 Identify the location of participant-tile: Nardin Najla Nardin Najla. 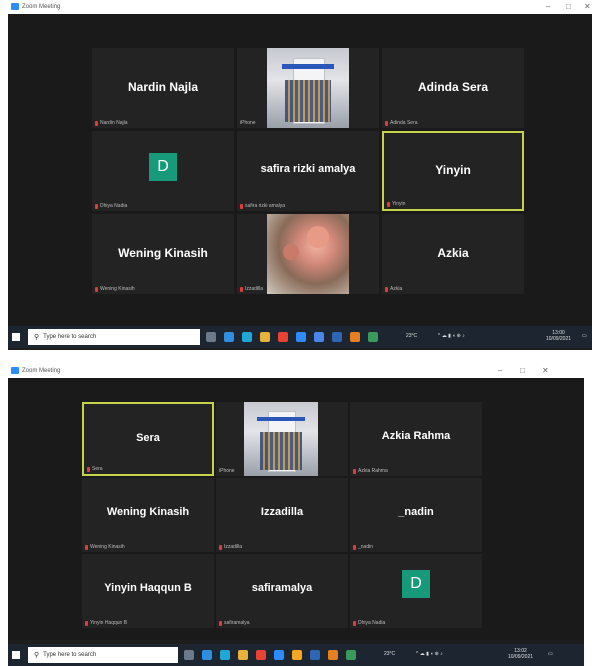
(163, 88).